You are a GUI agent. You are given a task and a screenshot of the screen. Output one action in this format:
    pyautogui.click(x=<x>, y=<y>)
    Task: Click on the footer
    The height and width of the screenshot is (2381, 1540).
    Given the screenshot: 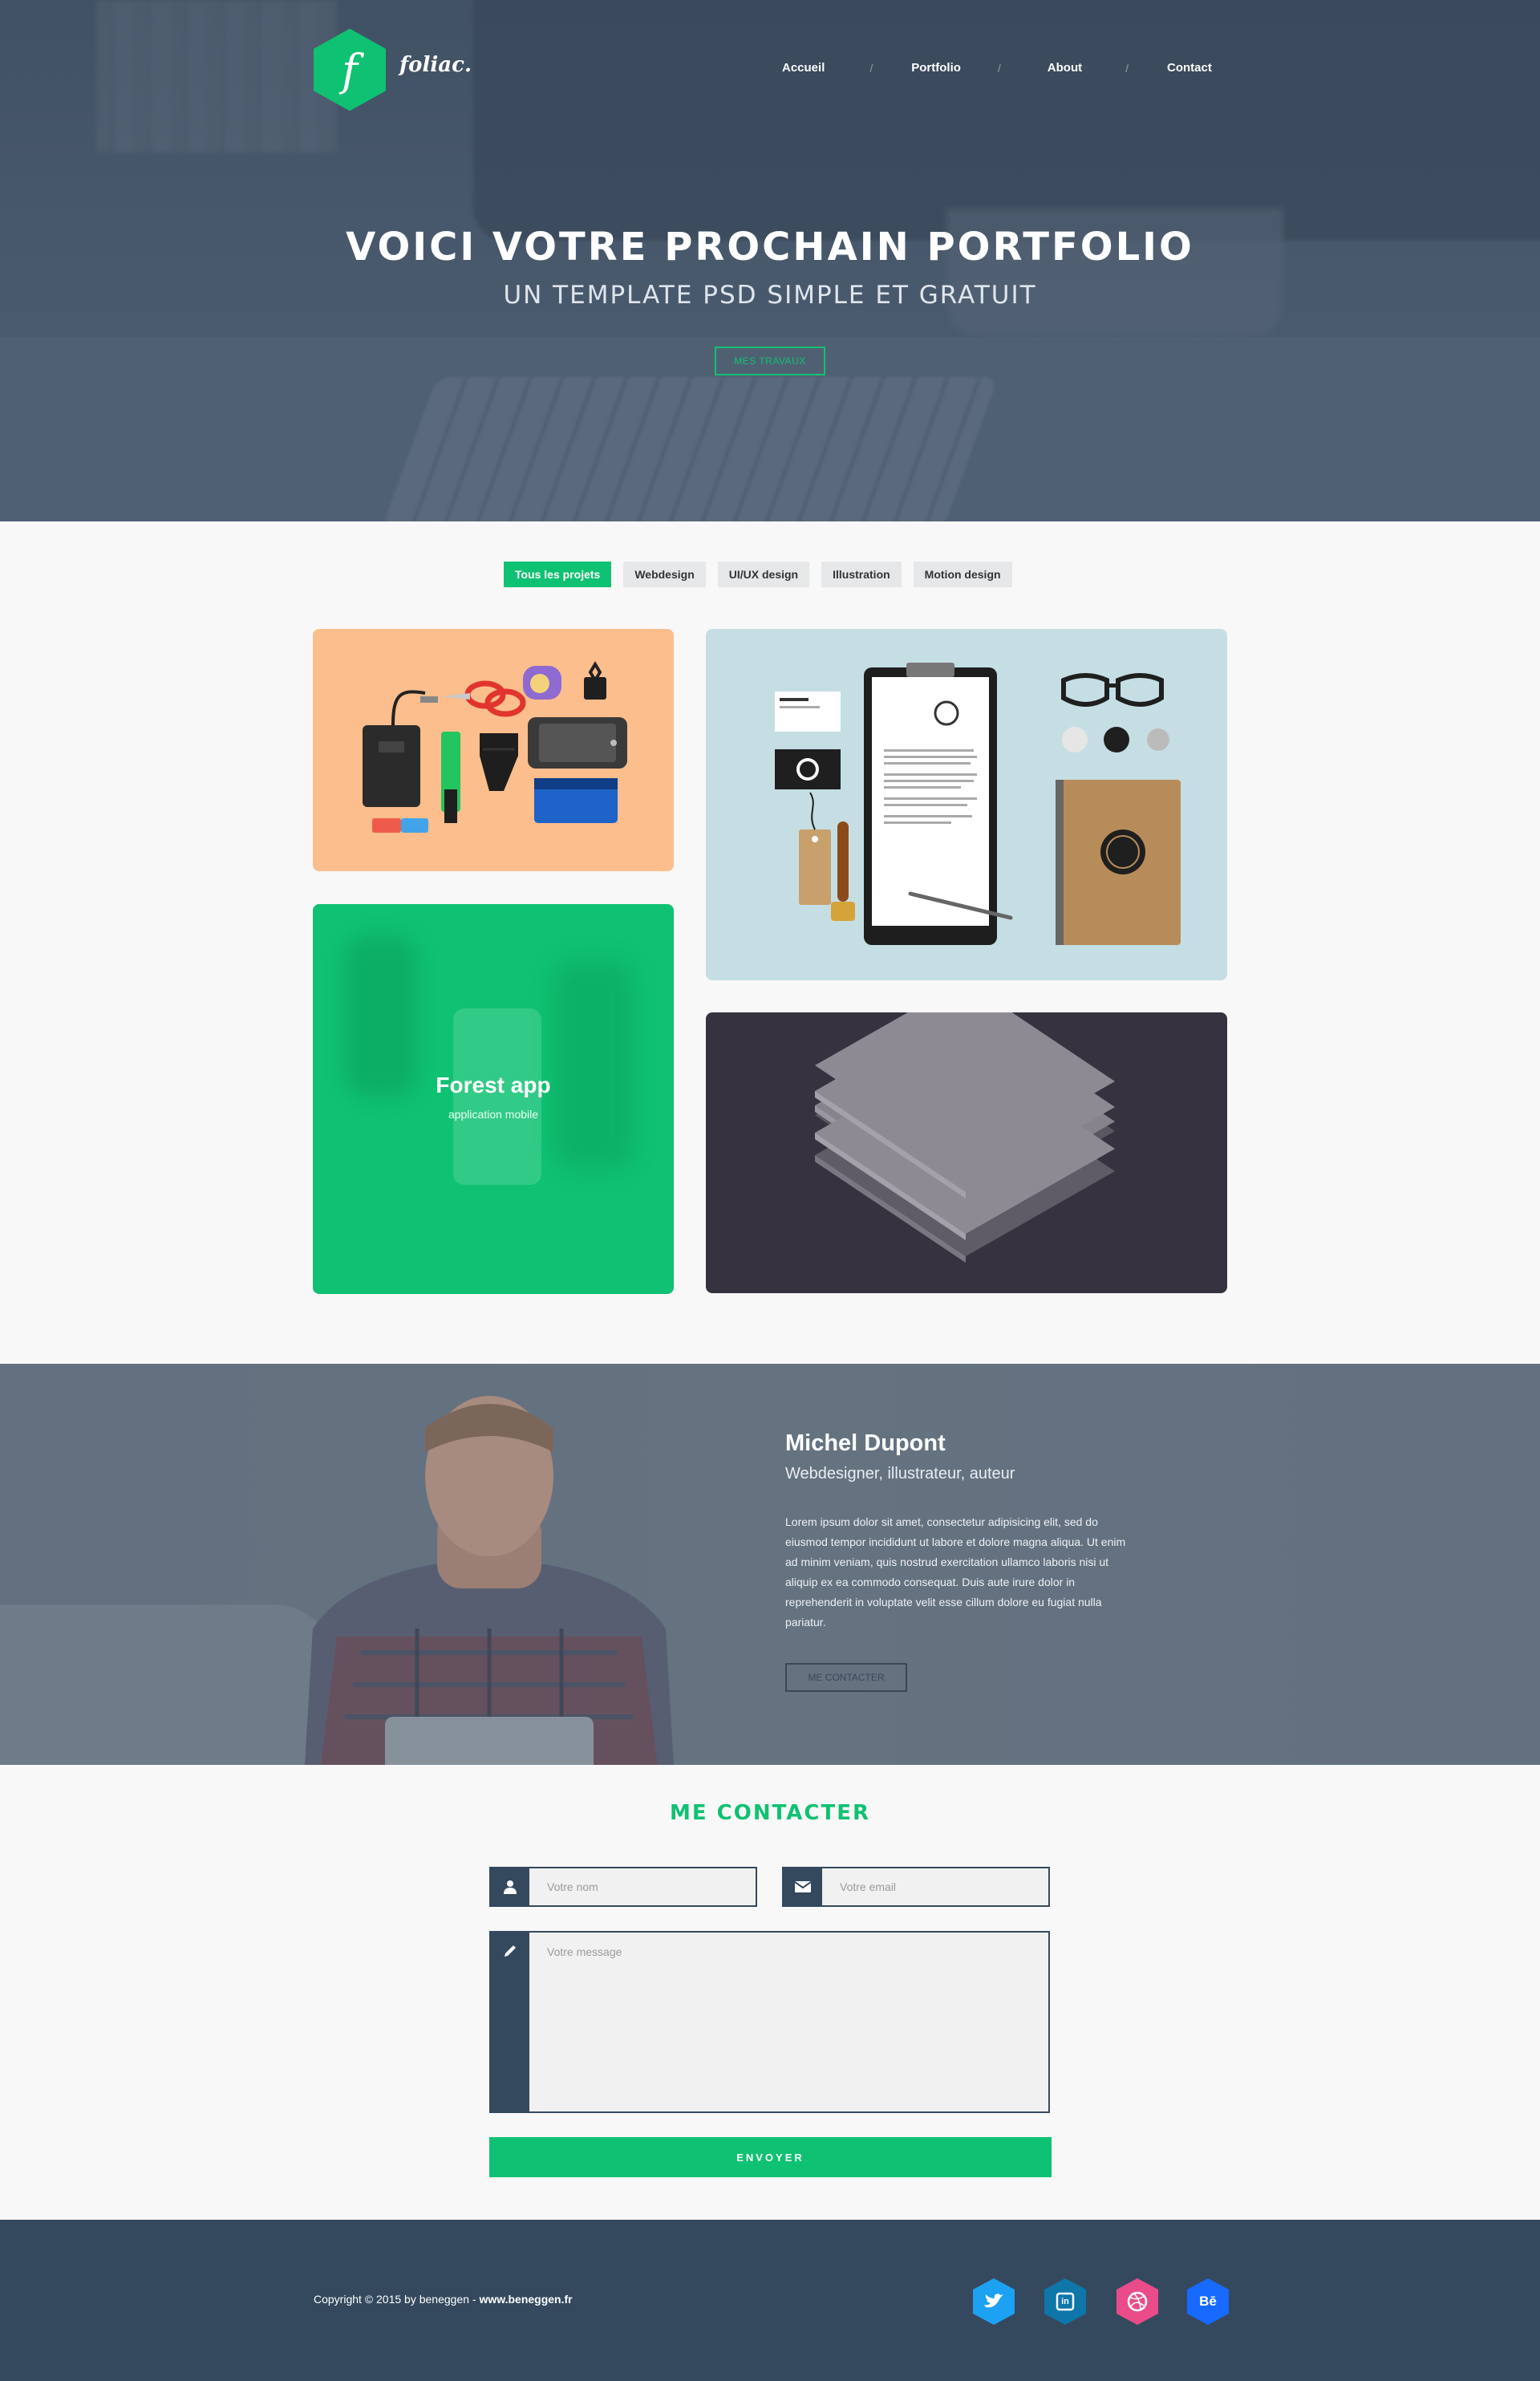 What is the action you would take?
    pyautogui.click(x=770, y=2300)
    